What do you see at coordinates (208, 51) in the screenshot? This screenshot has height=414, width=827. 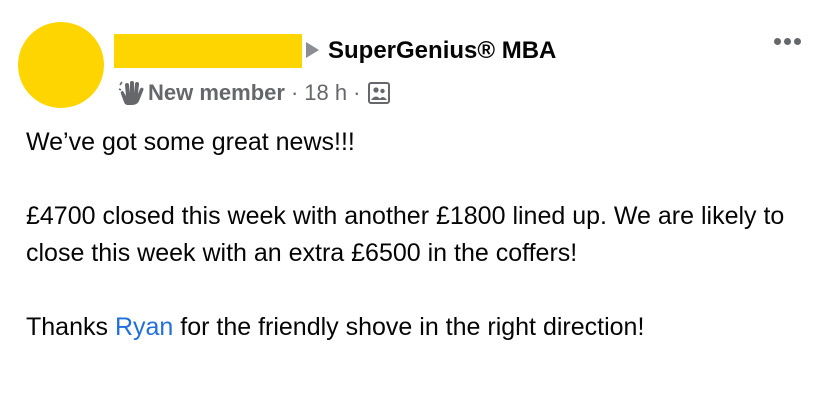 I see `redacted-author-name` at bounding box center [208, 51].